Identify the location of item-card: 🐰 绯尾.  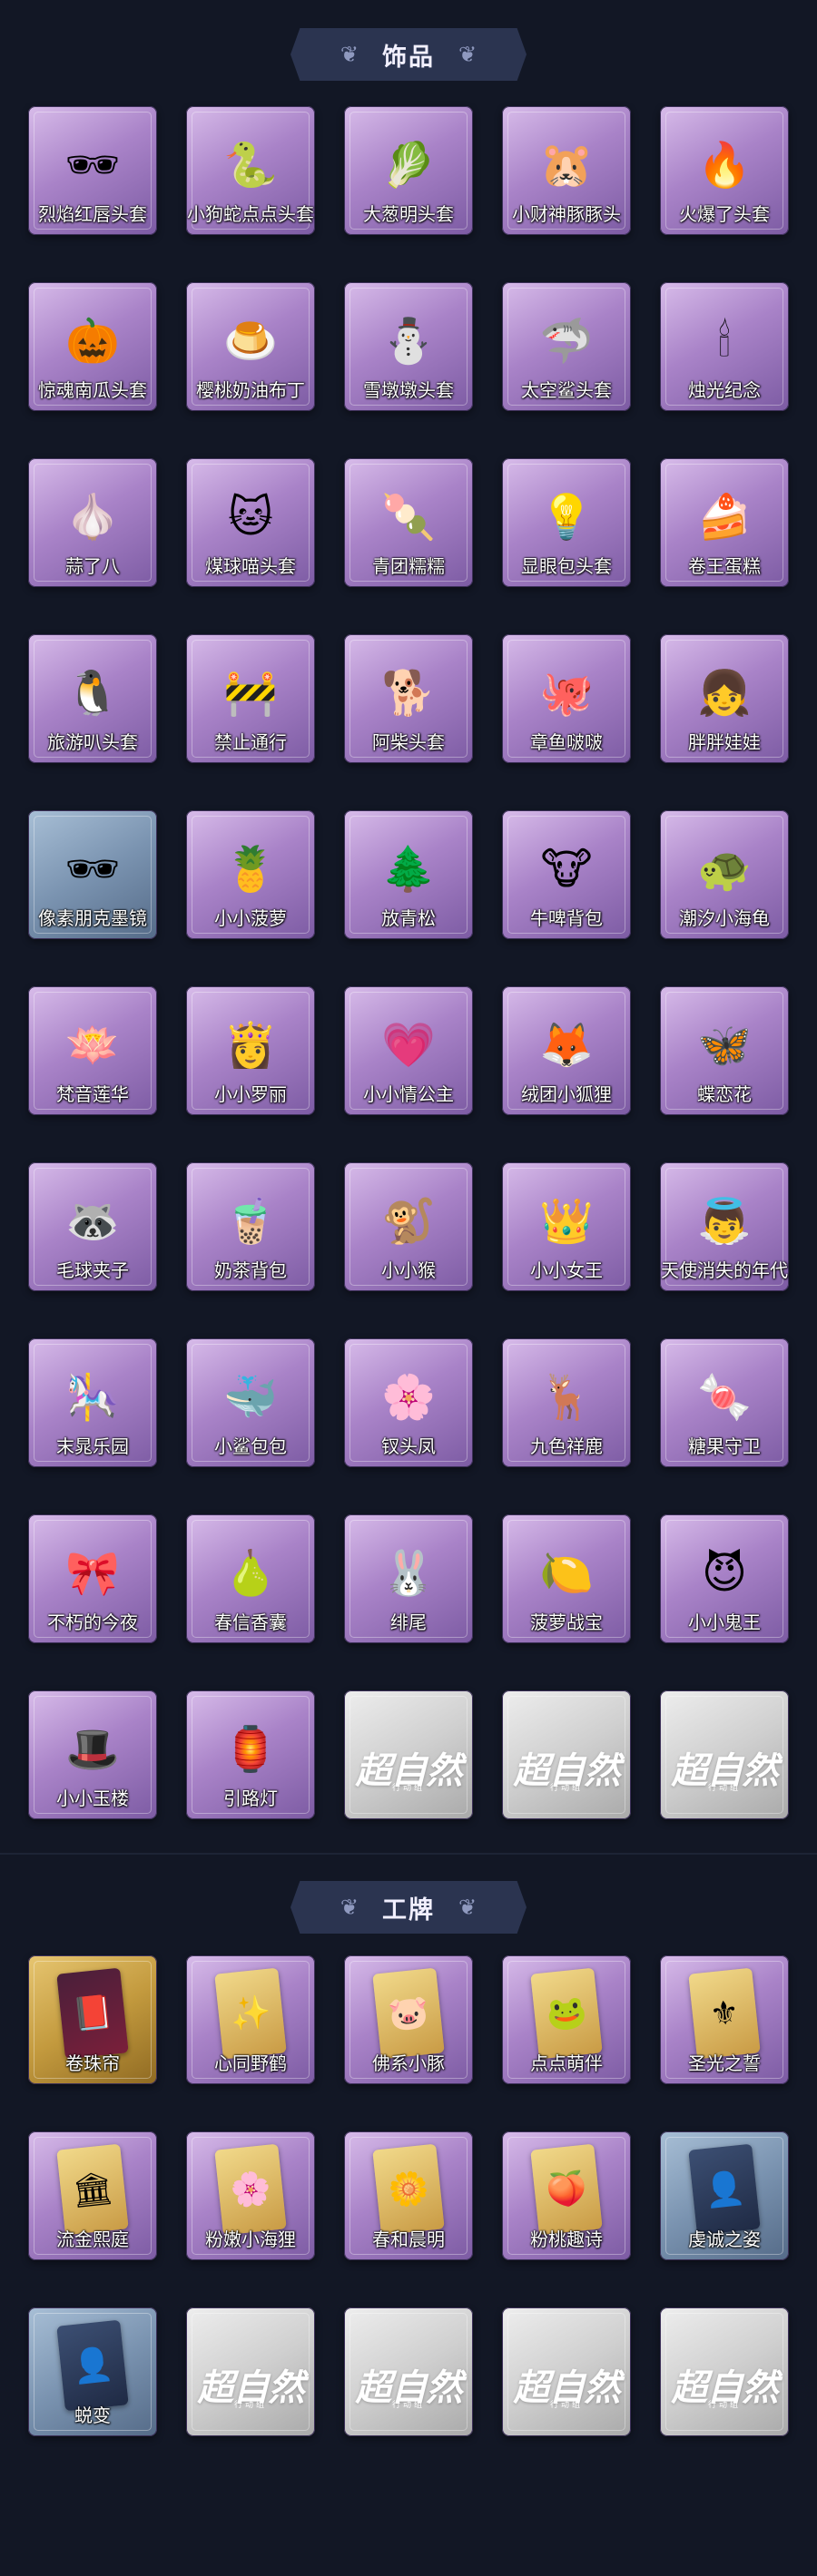
(408, 1578).